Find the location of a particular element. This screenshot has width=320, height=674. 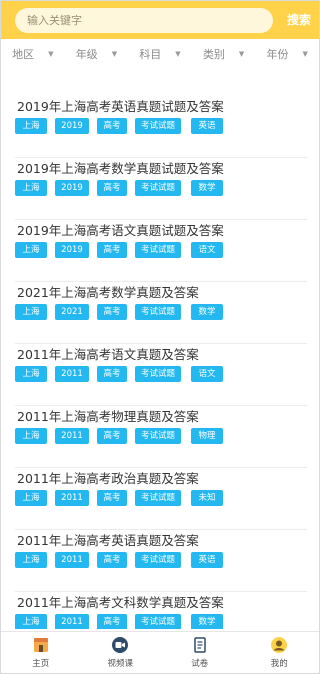

nav-home: 主页 is located at coordinates (41, 652).